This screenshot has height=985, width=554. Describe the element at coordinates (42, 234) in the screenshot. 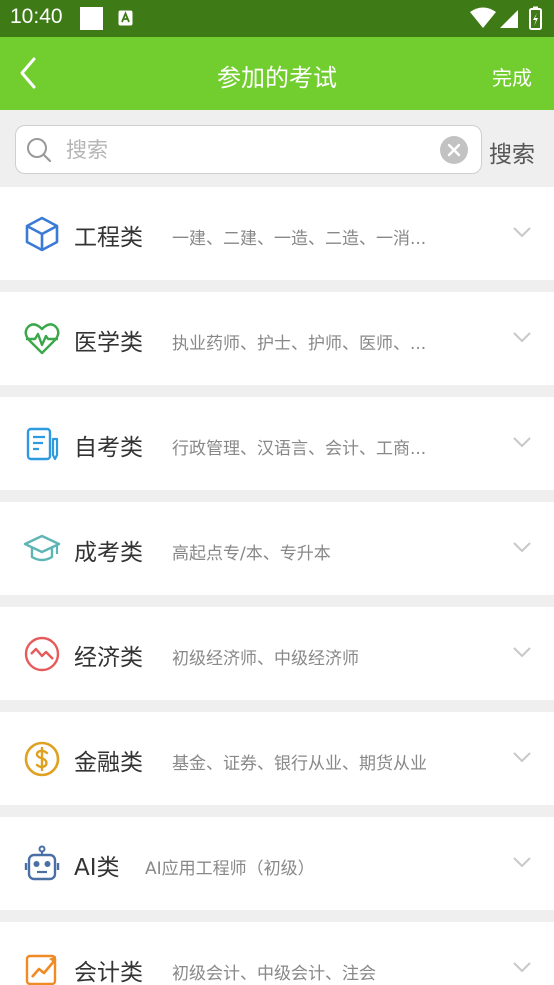

I see `cube-icon` at that location.